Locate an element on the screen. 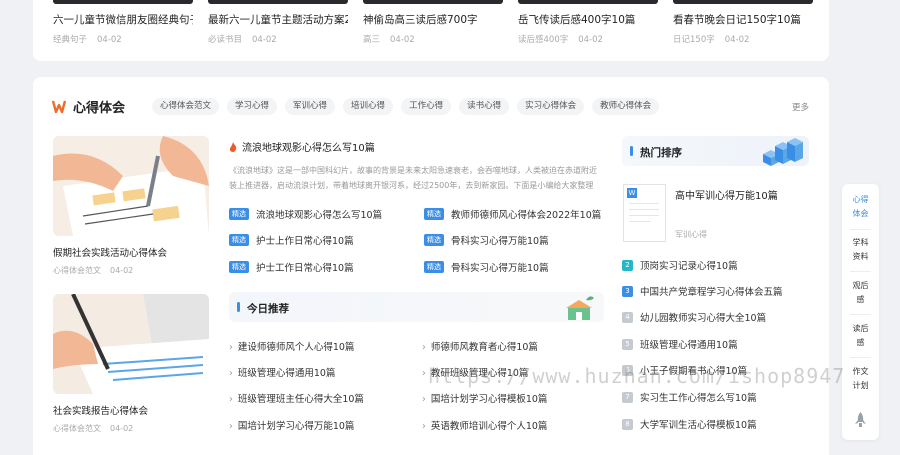 This screenshot has height=455, width=900. article-card: 六一儿童节微信朋友圈经典句子 经典句子 04-02 is located at coordinates (123, 22).